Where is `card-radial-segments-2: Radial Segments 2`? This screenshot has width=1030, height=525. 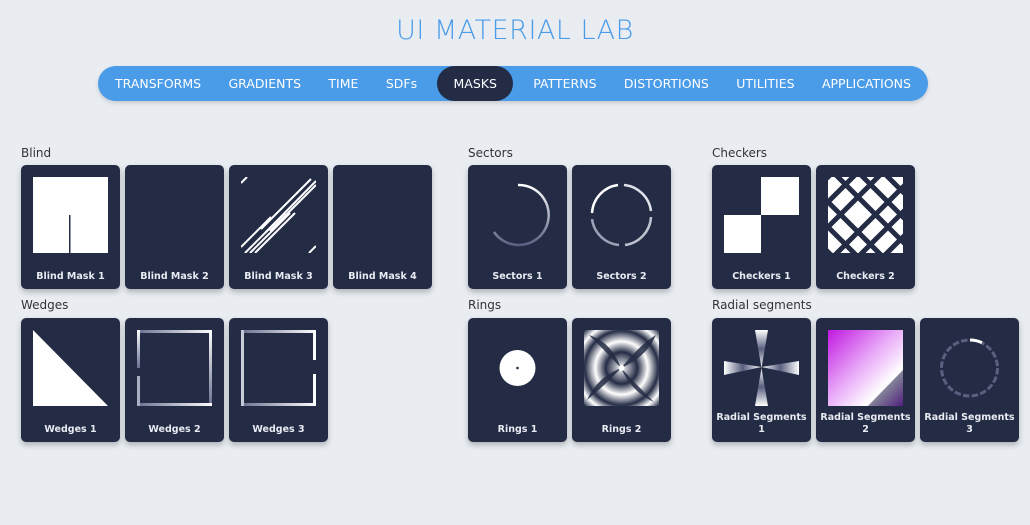 card-radial-segments-2: Radial Segments 2 is located at coordinates (865, 380).